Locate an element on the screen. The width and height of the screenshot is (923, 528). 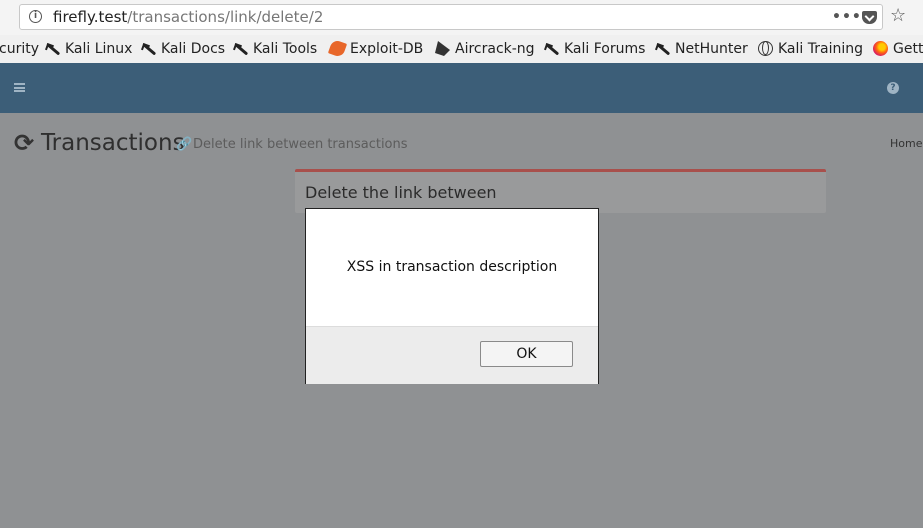
help-icon: ? is located at coordinates (893, 88).